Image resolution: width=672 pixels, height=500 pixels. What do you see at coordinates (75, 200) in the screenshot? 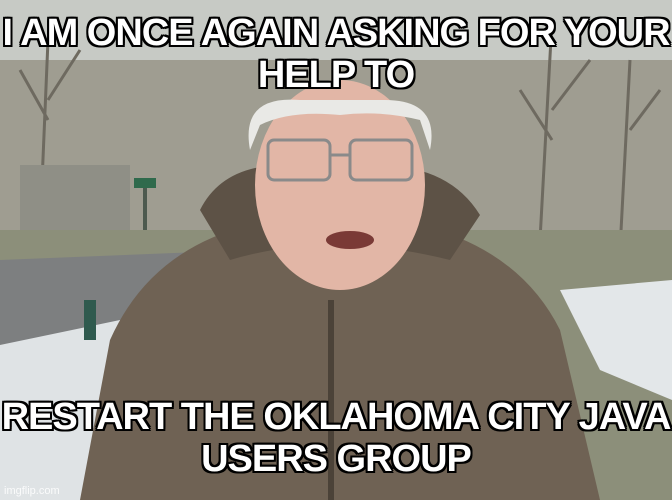
I see `house` at bounding box center [75, 200].